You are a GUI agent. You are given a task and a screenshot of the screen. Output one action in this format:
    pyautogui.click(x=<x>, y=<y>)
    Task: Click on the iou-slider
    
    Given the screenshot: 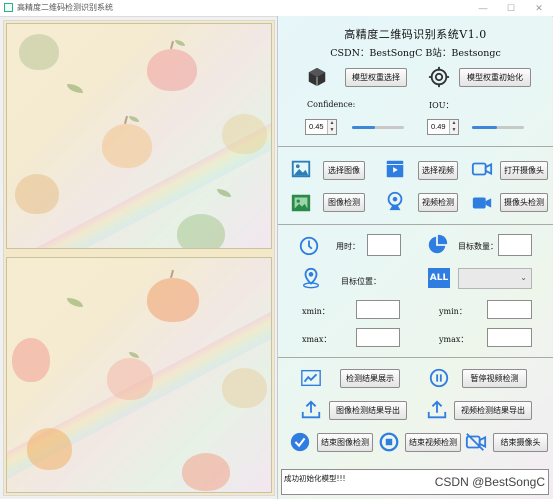 What is the action you would take?
    pyautogui.click(x=498, y=127)
    